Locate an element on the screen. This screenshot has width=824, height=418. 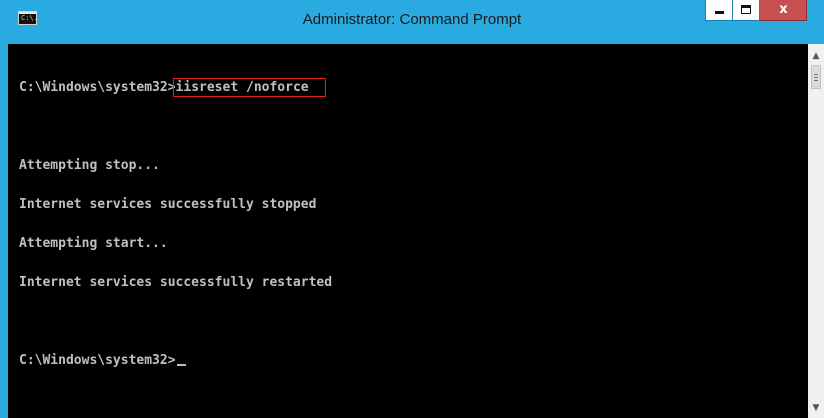
console-line-output: Internet services successfully stopped is located at coordinates (168, 204).